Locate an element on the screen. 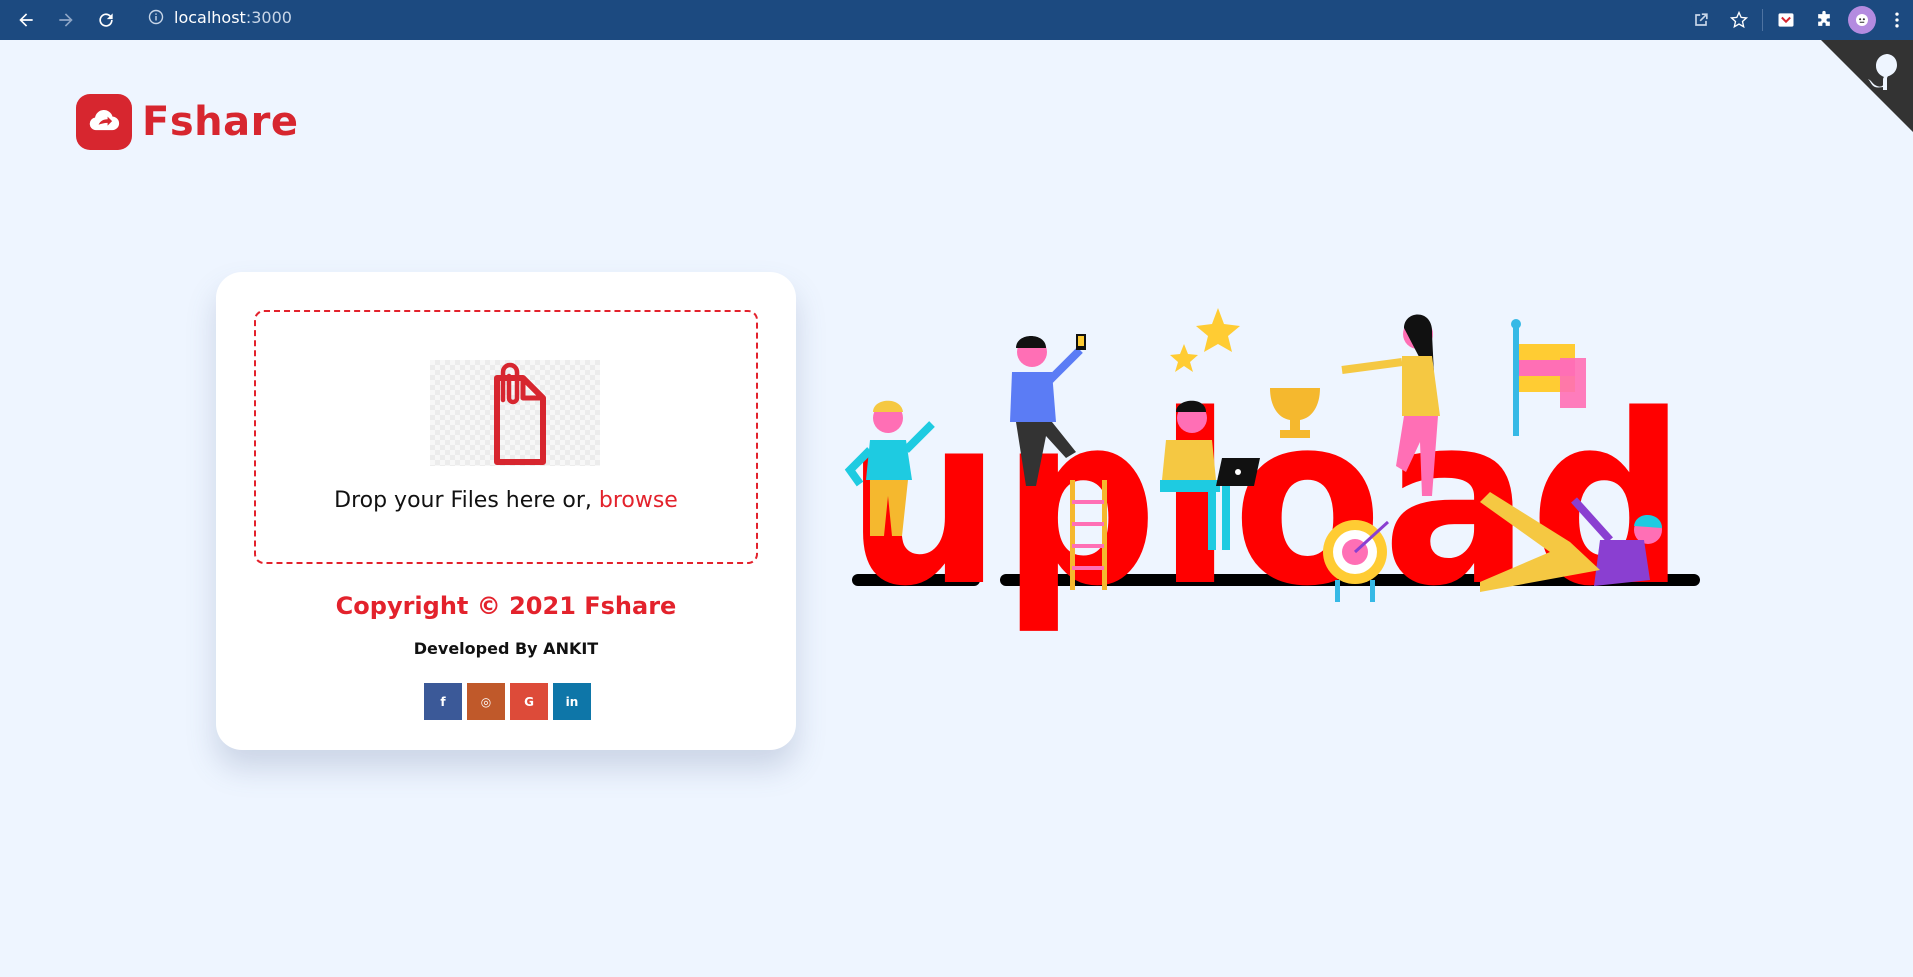 The image size is (1913, 977). flag-pole-top is located at coordinates (1516, 324).